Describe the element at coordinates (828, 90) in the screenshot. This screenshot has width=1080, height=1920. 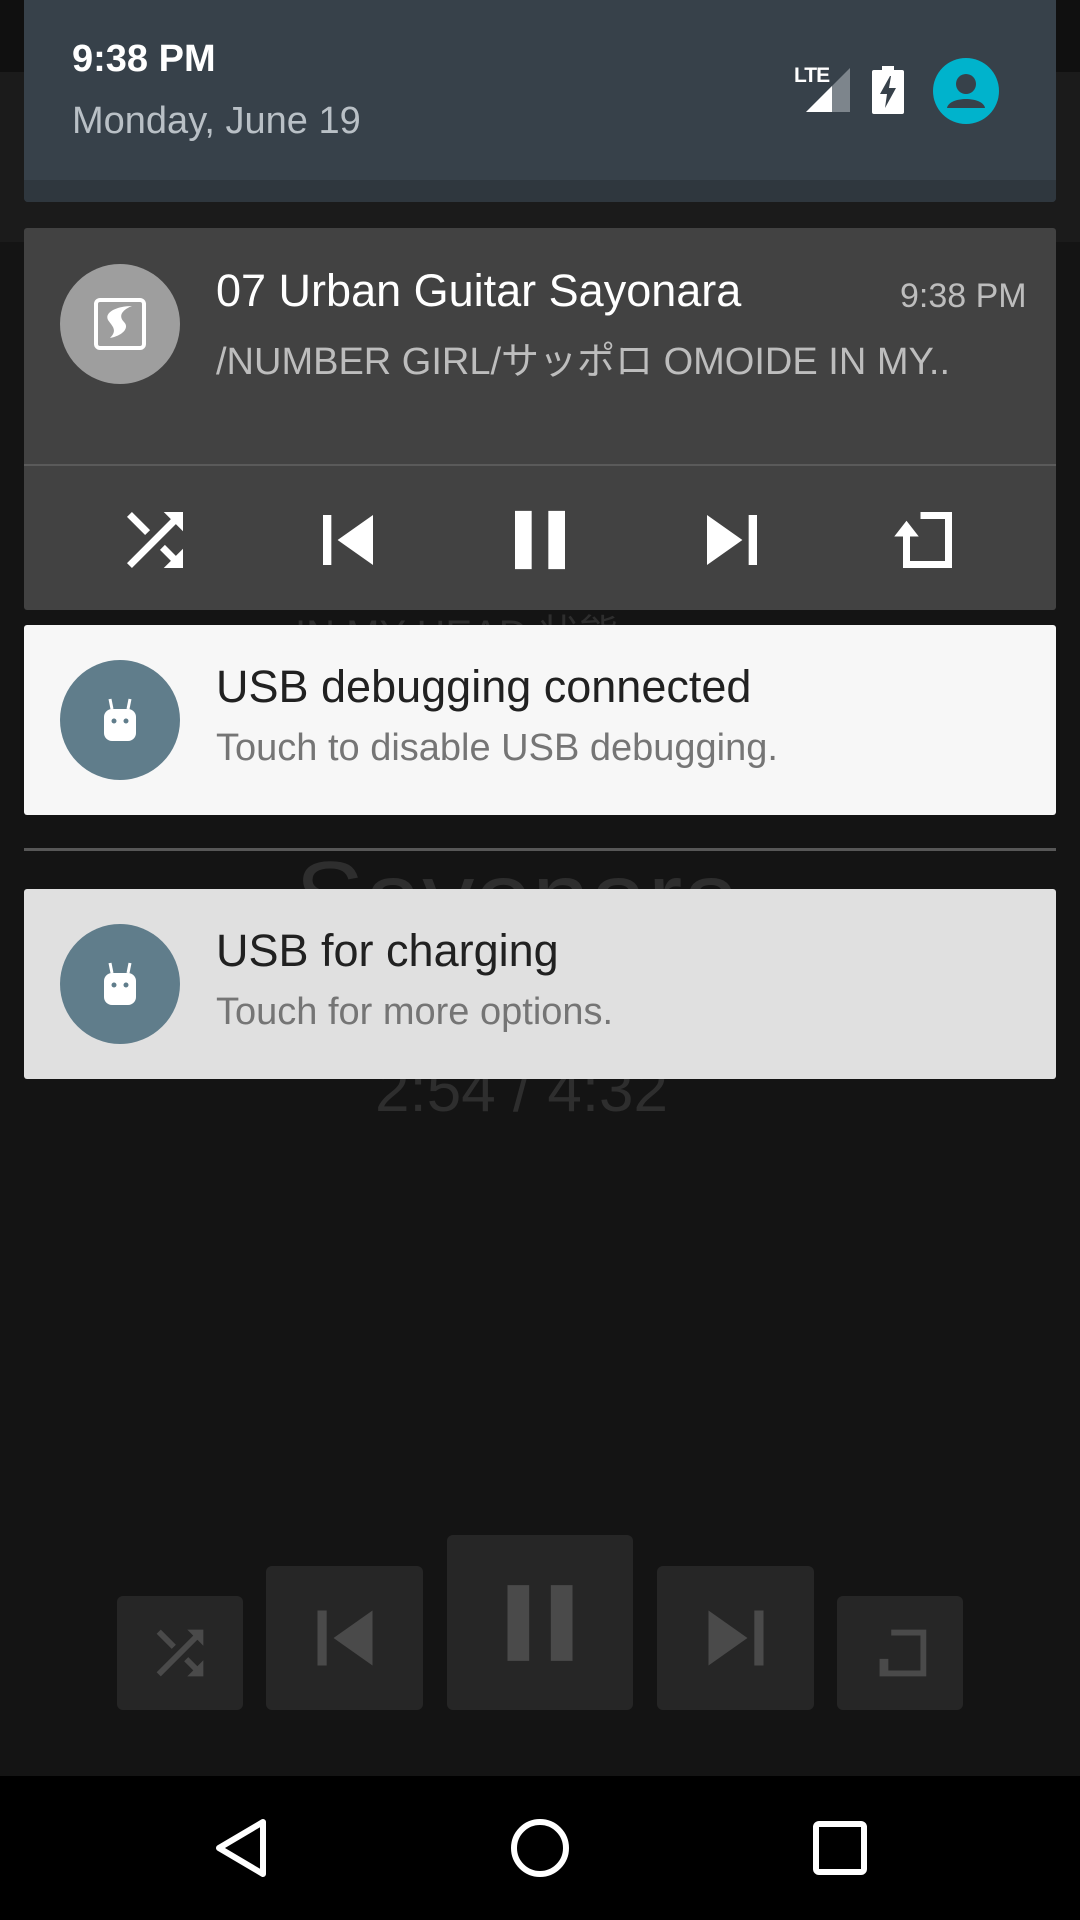
I see `signal-icon` at that location.